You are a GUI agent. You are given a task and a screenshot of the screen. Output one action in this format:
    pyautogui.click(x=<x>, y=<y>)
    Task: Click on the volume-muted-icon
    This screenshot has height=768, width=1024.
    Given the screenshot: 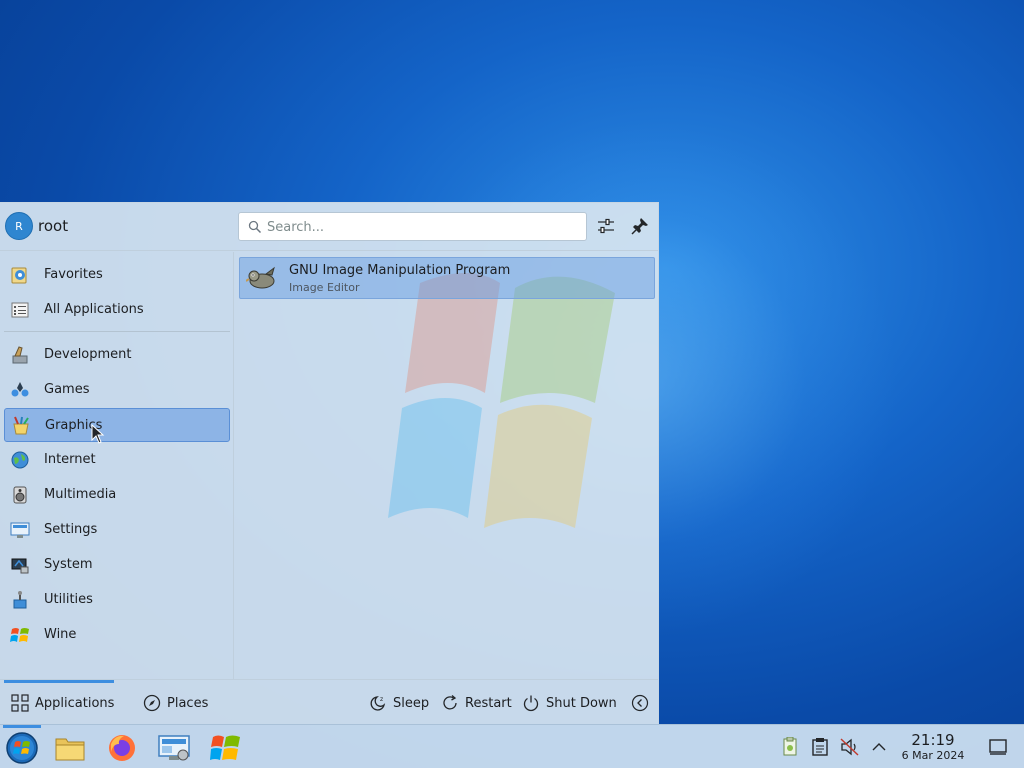 What is the action you would take?
    pyautogui.click(x=849, y=747)
    